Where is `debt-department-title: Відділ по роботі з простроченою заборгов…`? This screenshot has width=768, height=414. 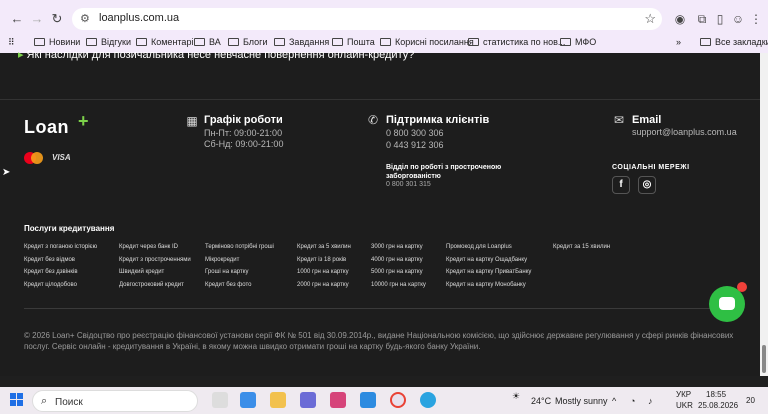 debt-department-title: Відділ по роботі з простроченою заборгов… is located at coordinates (444, 172).